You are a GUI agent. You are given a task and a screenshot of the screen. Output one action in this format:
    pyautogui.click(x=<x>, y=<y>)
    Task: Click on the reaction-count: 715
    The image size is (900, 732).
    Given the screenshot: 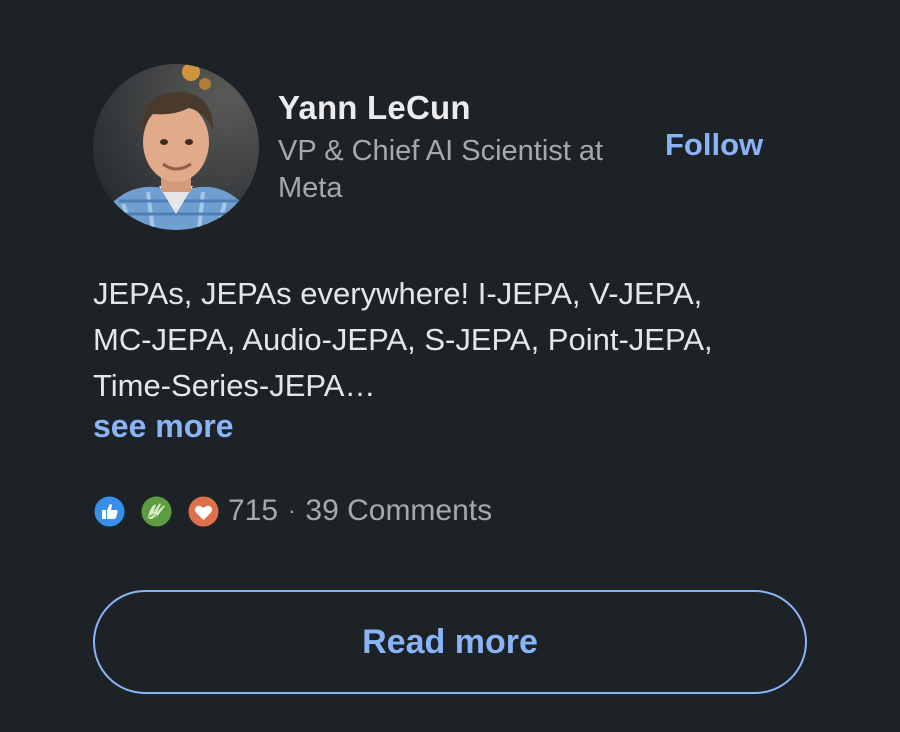 What is the action you would take?
    pyautogui.click(x=253, y=510)
    